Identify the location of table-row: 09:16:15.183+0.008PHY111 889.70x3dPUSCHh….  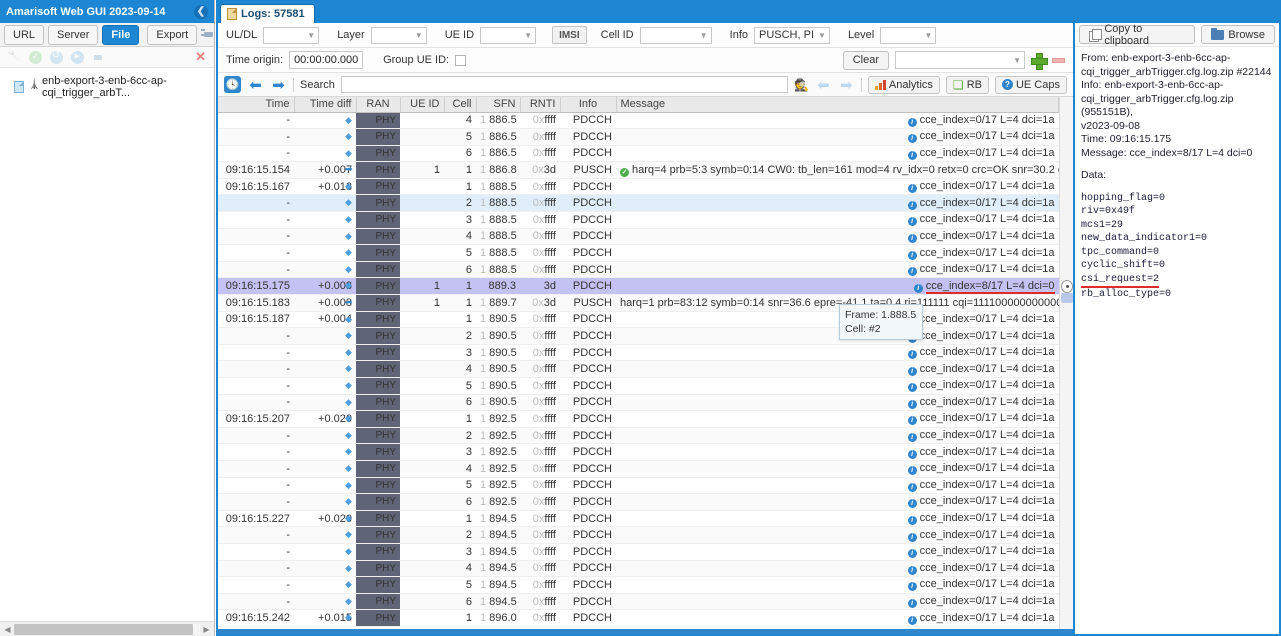
(638, 303).